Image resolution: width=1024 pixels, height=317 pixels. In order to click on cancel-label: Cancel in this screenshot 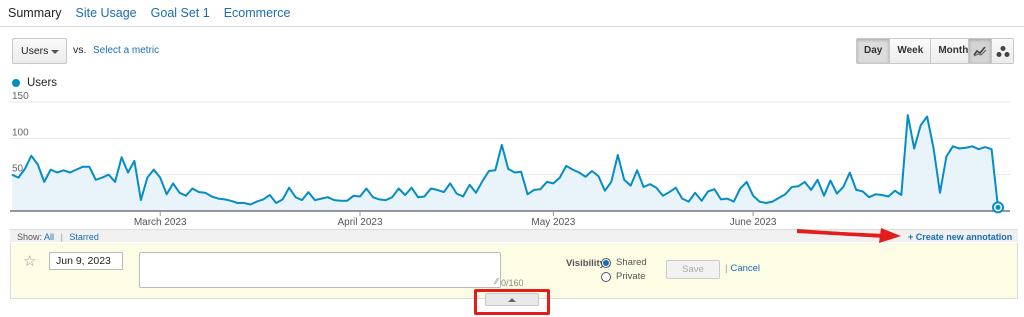, I will do `click(745, 268)`.